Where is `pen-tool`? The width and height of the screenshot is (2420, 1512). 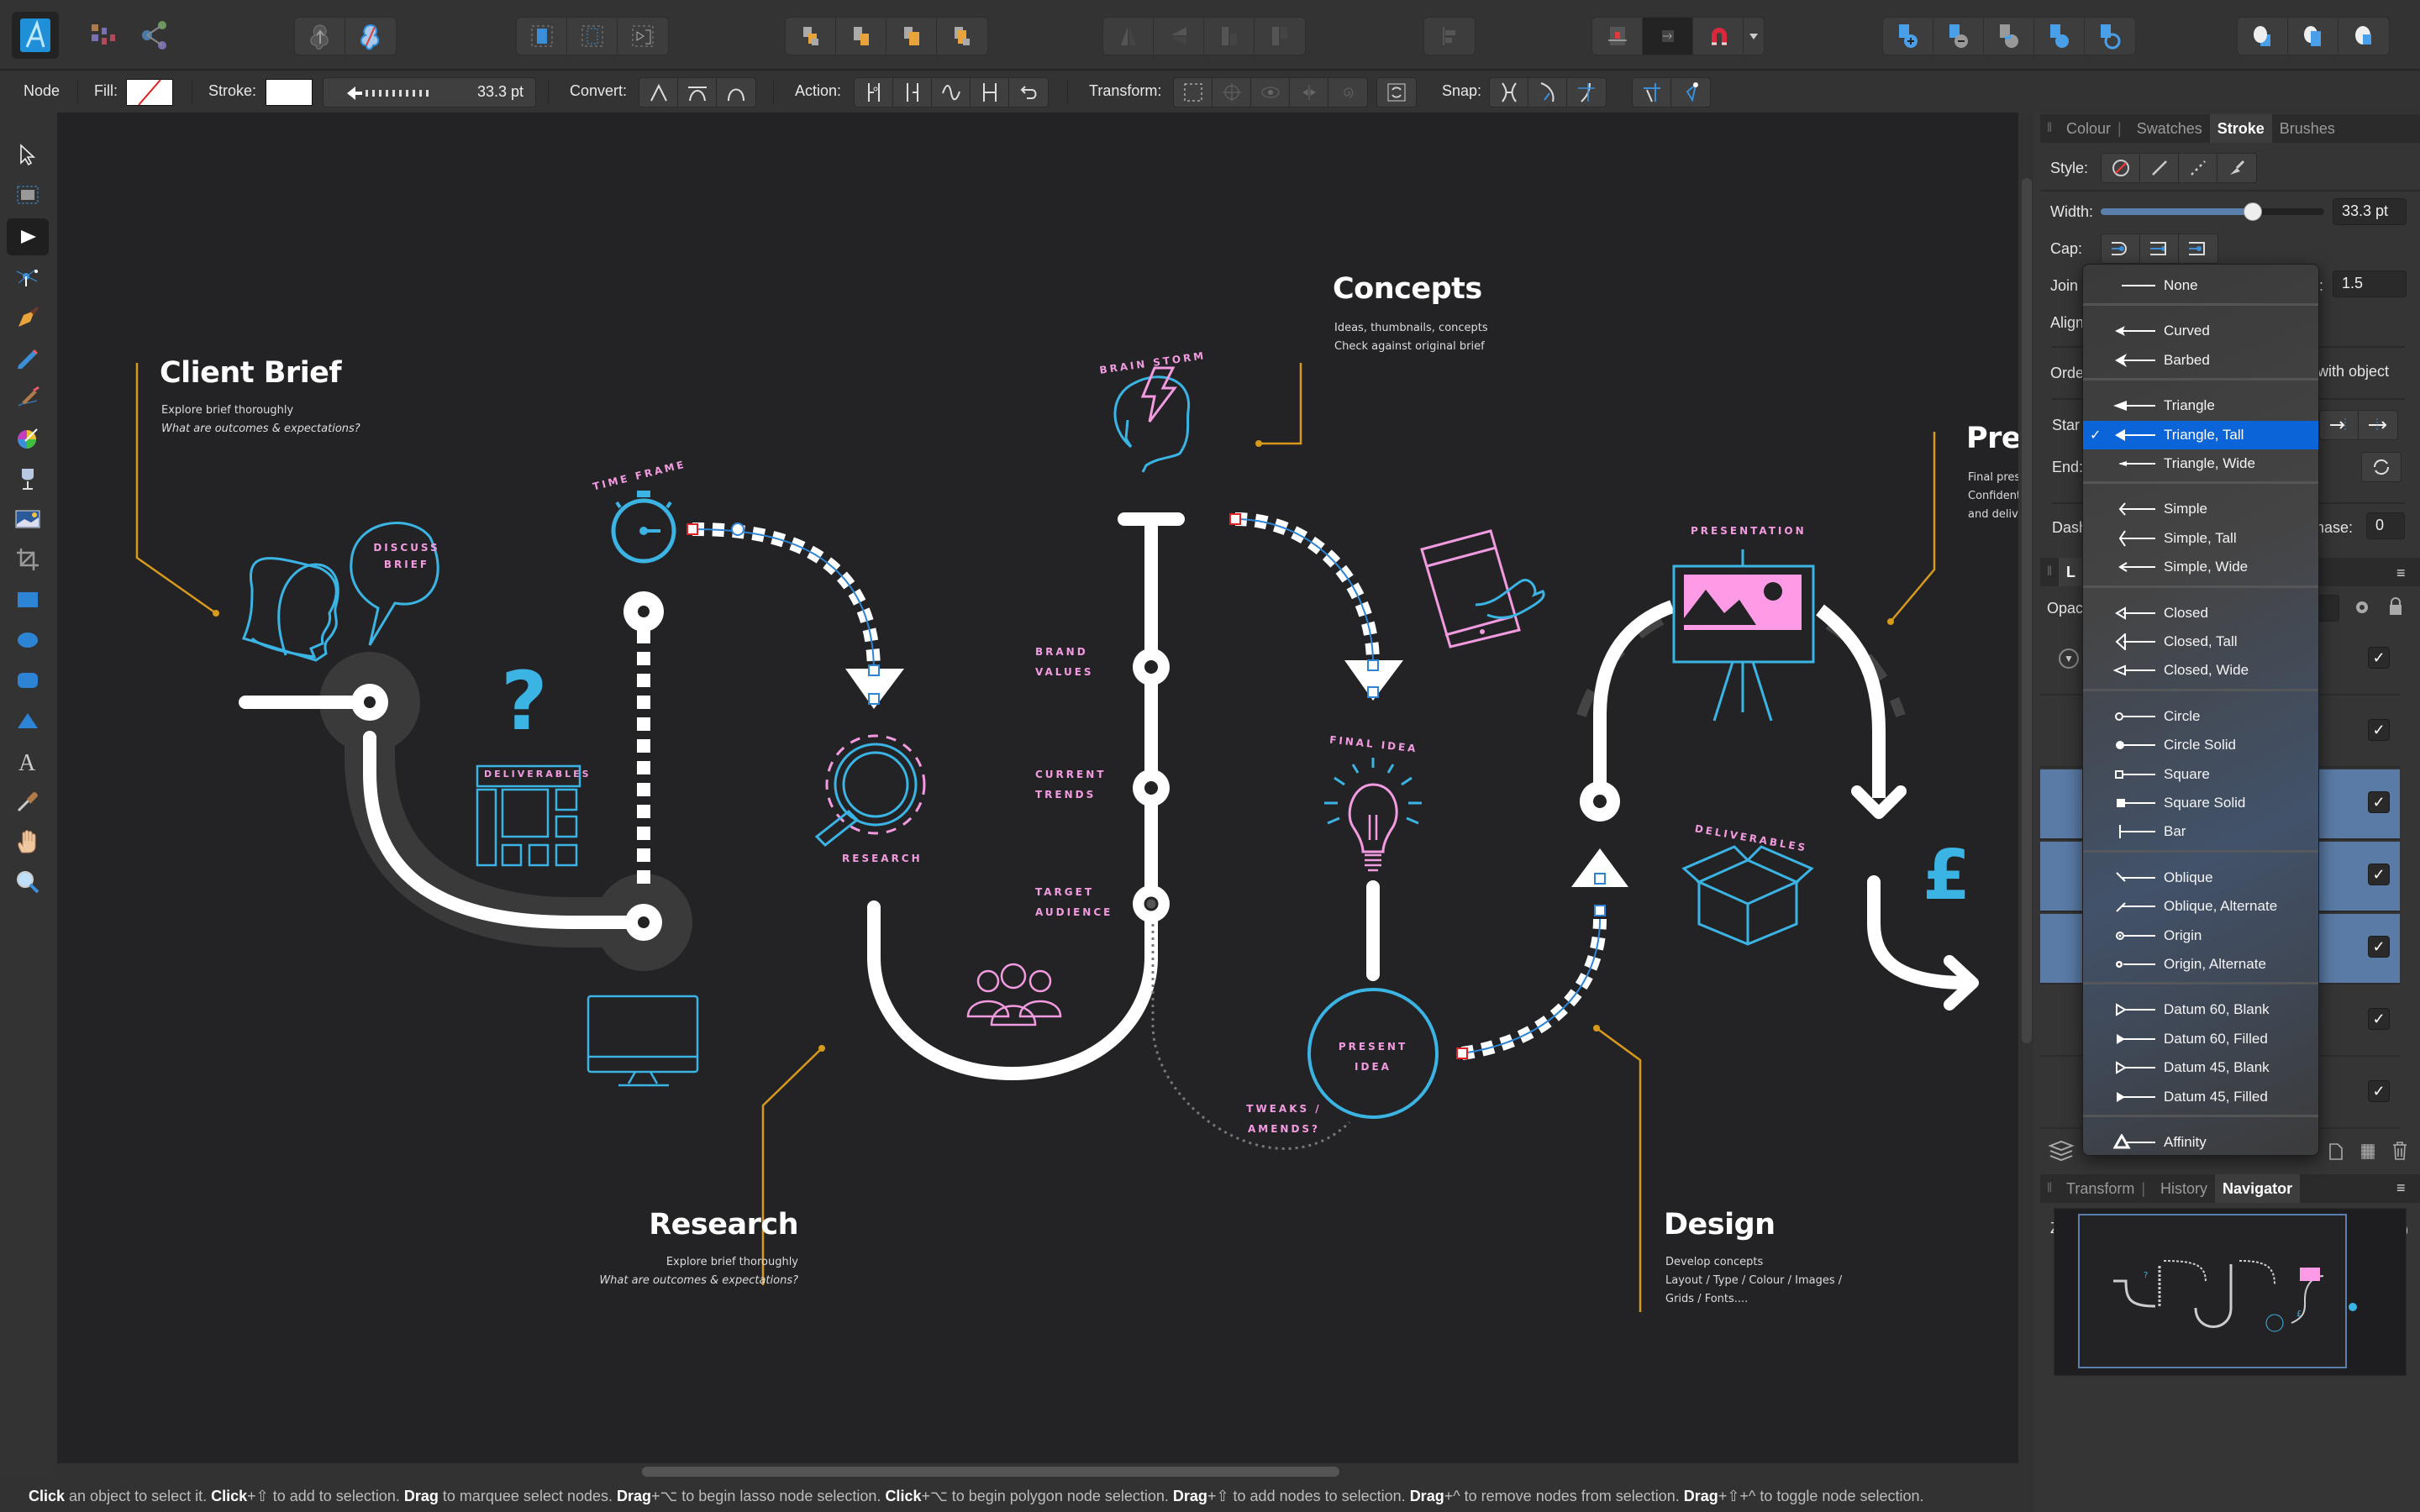 pen-tool is located at coordinates (28, 317).